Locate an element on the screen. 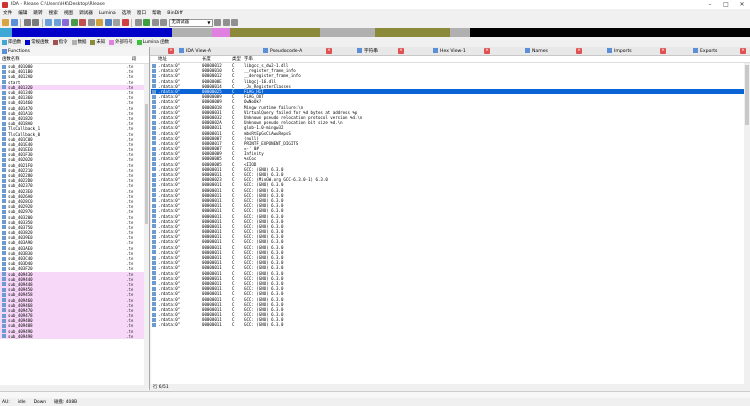 Image resolution: width=750 pixels, height=406 pixels. open-file-icon is located at coordinates (5, 22).